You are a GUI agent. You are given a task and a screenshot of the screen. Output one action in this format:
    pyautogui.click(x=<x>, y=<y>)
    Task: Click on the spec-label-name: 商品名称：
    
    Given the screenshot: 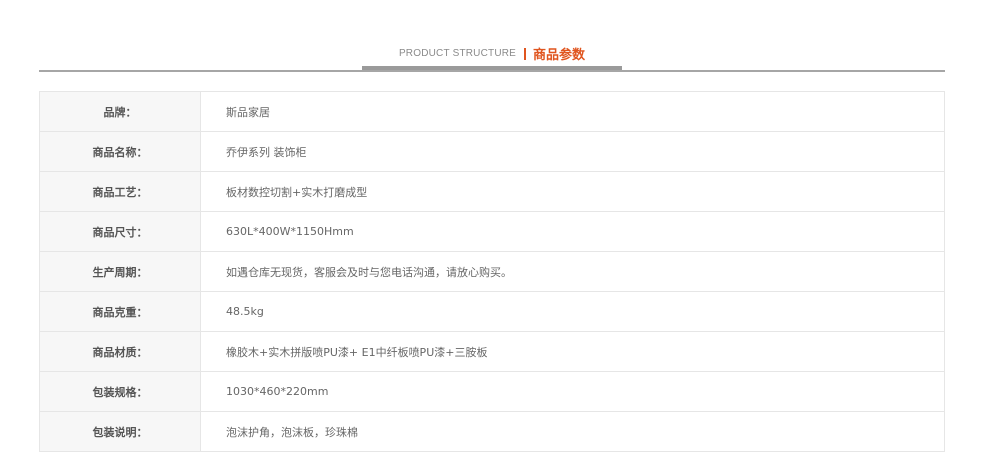 What is the action you would take?
    pyautogui.click(x=120, y=151)
    